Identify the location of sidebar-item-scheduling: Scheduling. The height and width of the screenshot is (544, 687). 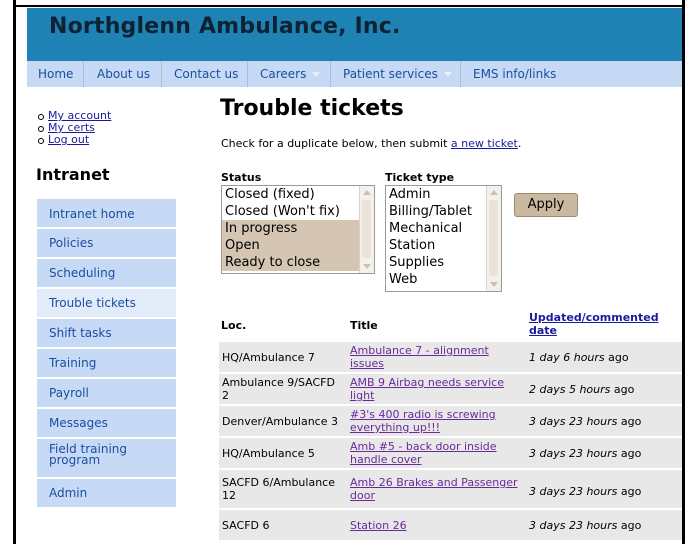
(106, 274).